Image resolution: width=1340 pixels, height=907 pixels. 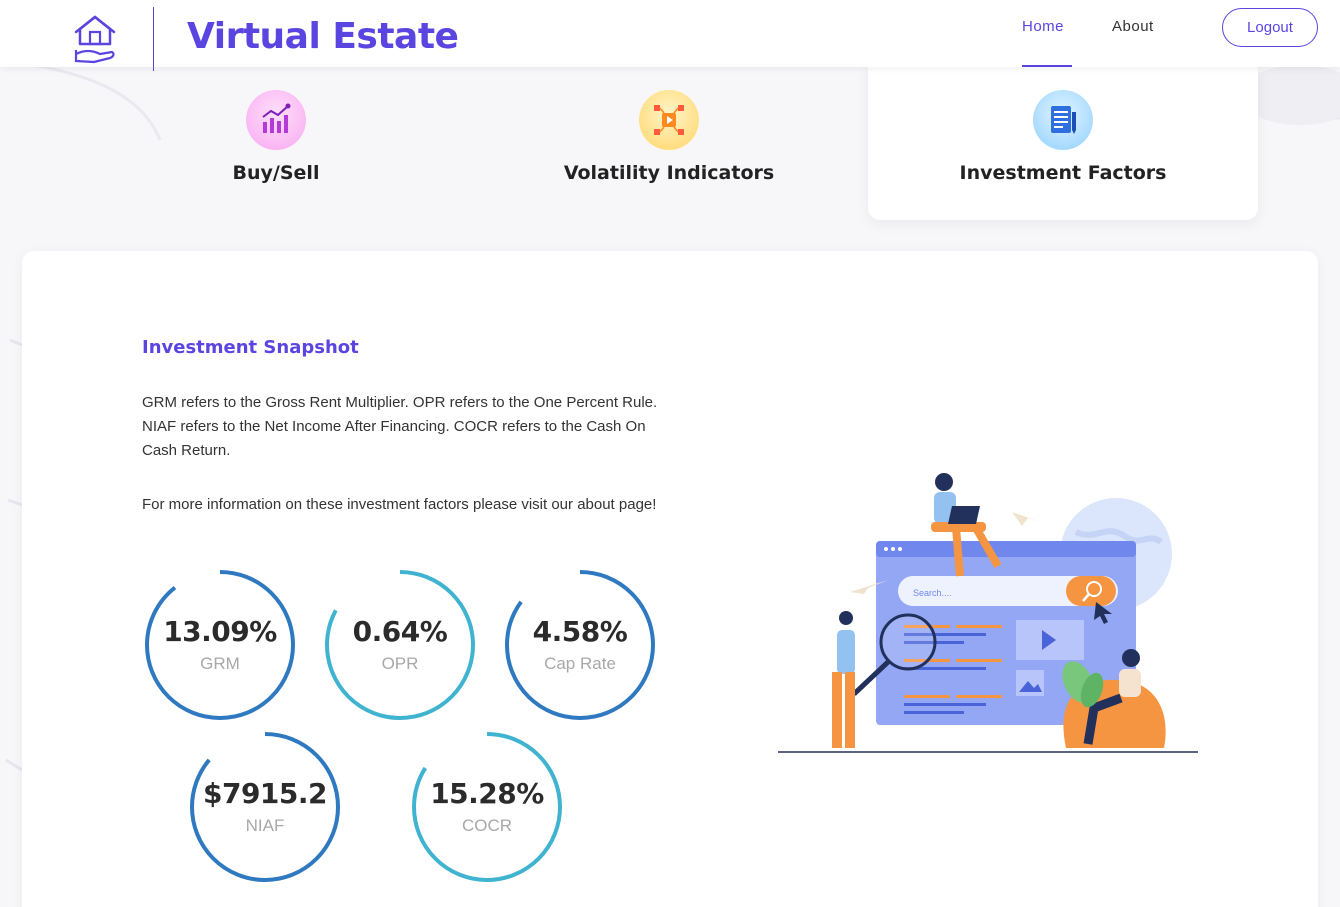 What do you see at coordinates (1063, 173) in the screenshot?
I see `tab-label: Investment Factors` at bounding box center [1063, 173].